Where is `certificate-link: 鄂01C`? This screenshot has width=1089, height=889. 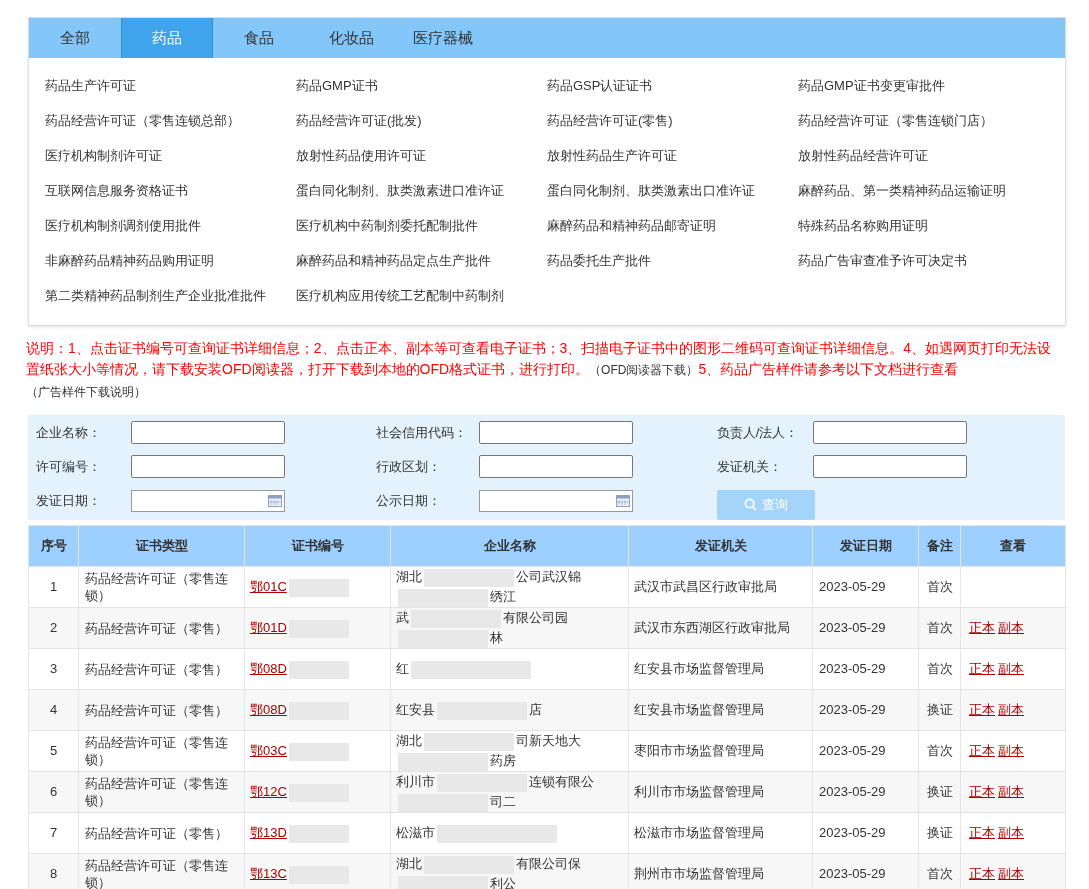
certificate-link: 鄂01C is located at coordinates (268, 587).